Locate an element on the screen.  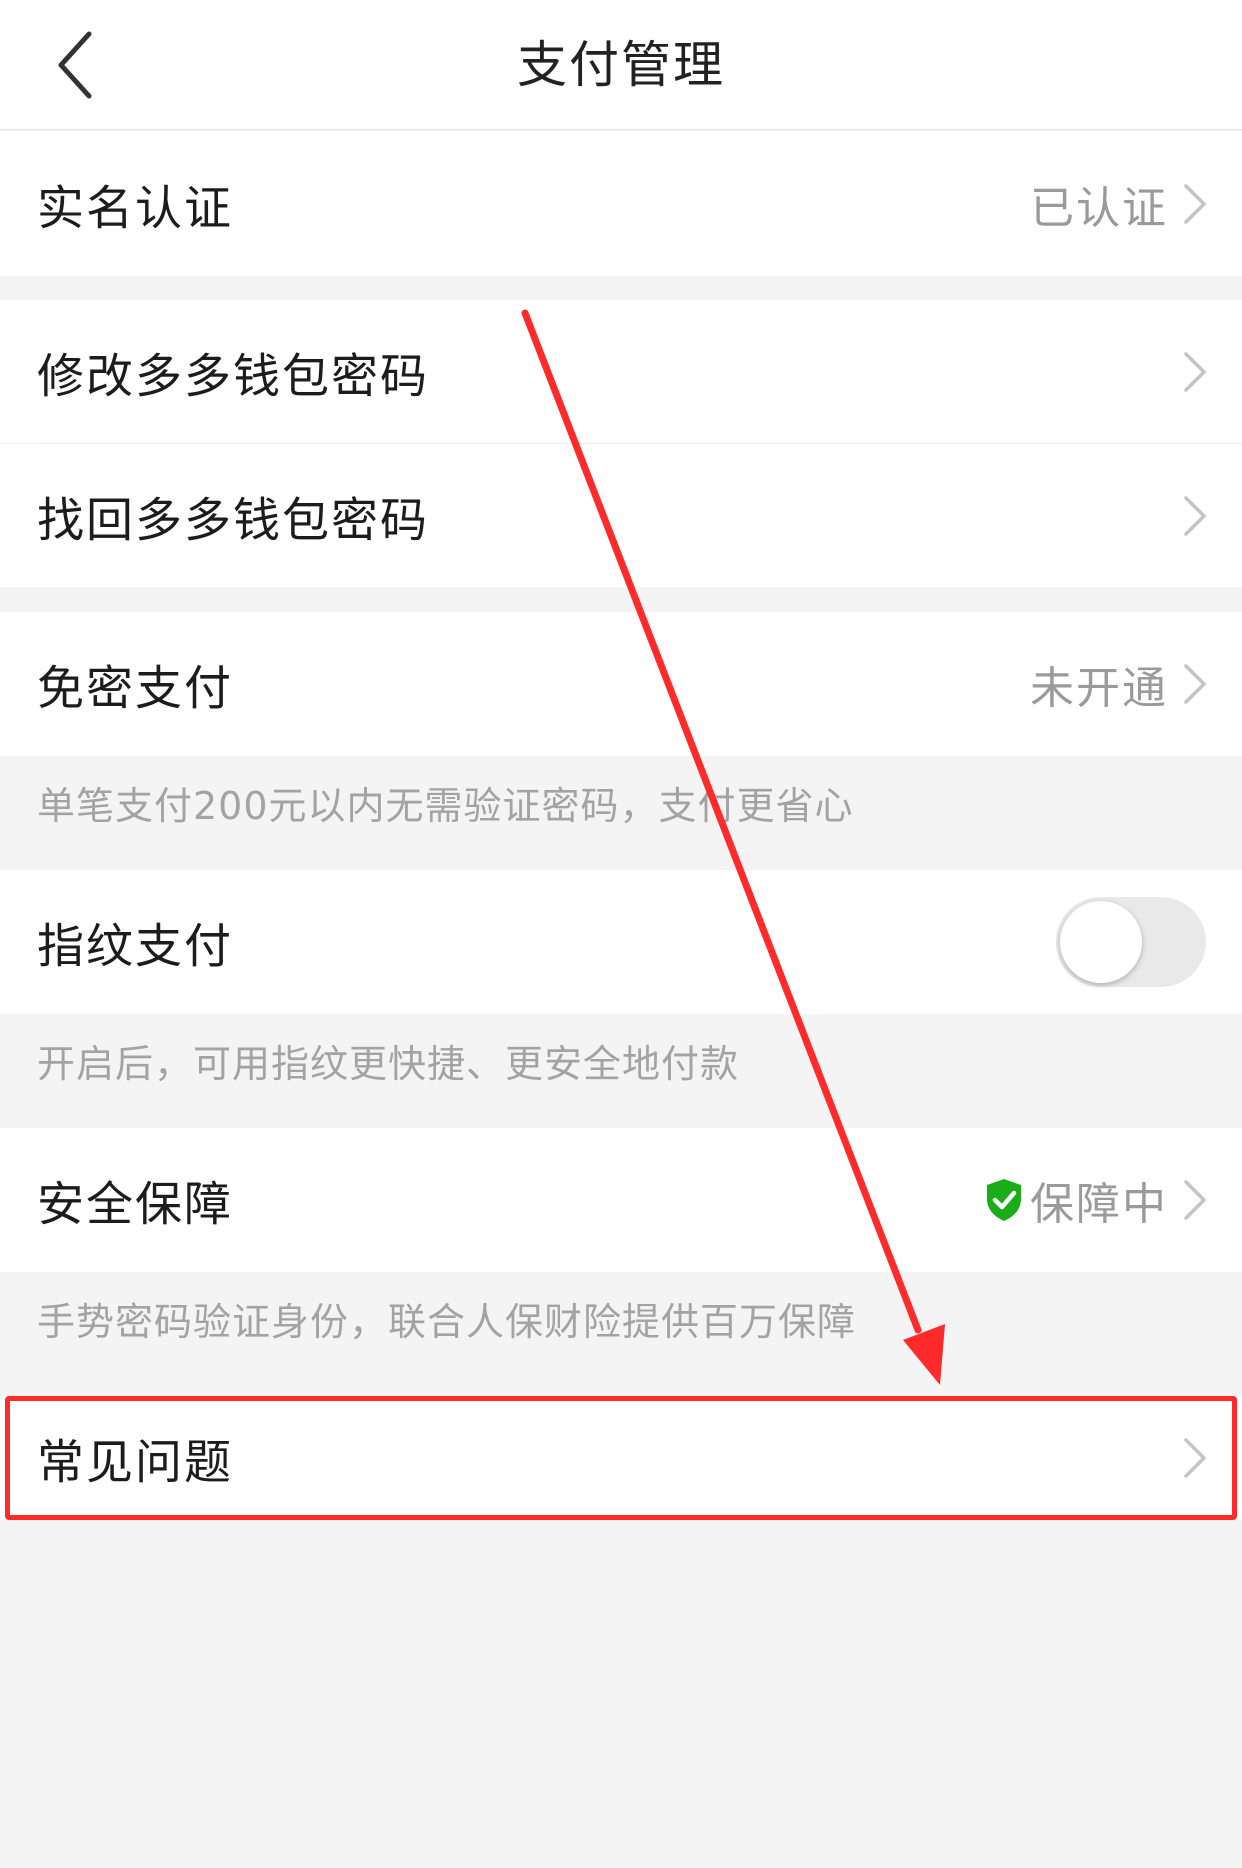
shield-check-icon is located at coordinates (1004, 1200).